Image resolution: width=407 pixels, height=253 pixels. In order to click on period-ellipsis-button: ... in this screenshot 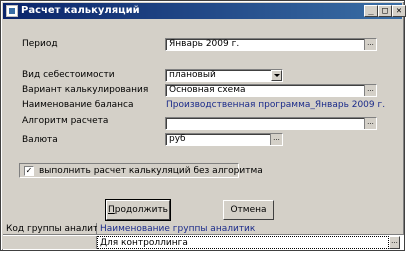, I will do `click(370, 44)`.